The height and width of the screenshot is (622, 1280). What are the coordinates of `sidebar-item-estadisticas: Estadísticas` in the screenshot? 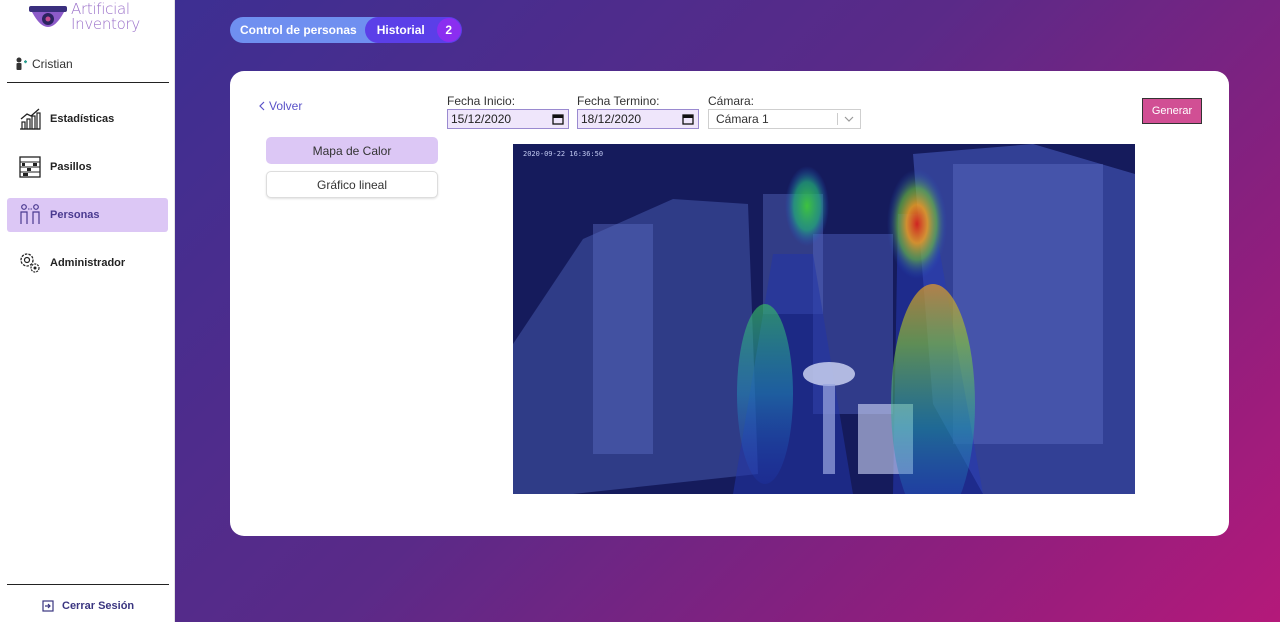 It's located at (87, 119).